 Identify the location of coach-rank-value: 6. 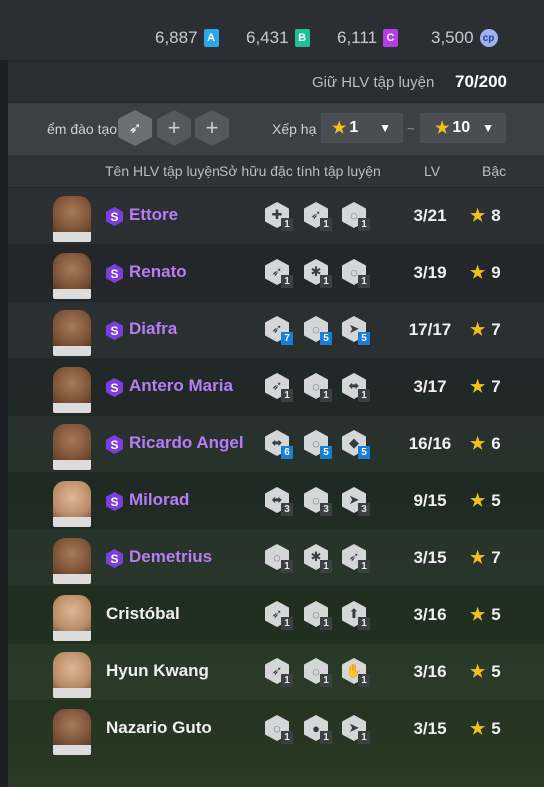
(496, 443).